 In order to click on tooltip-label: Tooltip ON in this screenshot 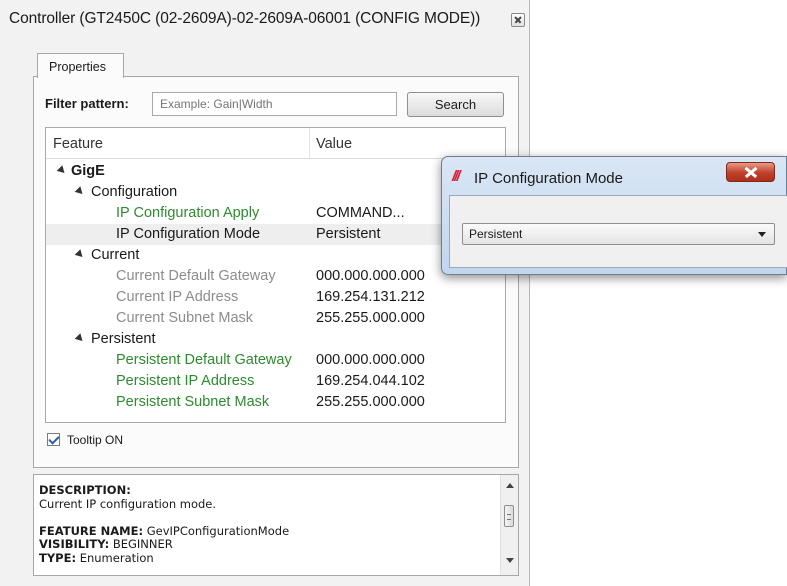, I will do `click(95, 440)`.